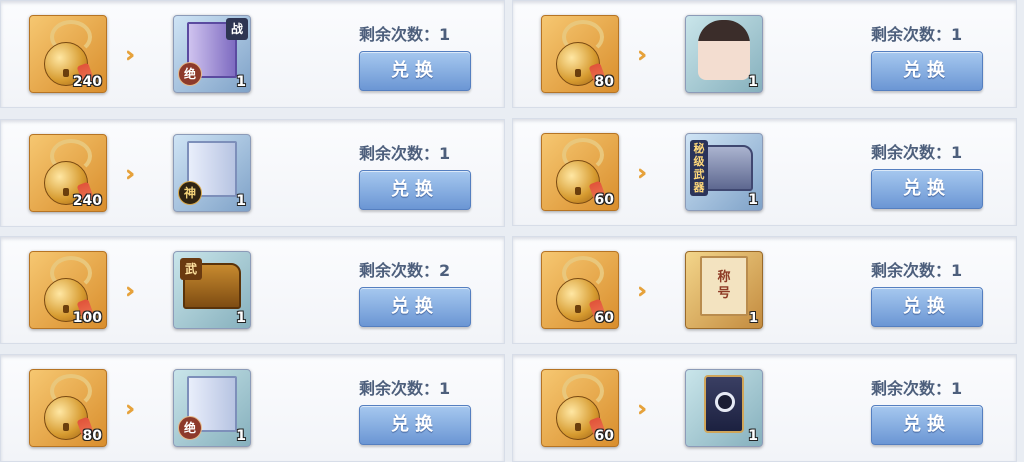 The image size is (1024, 462). What do you see at coordinates (252, 408) in the screenshot?
I see `exchange-row: 80 ›› 绝 1 剩余次数：1 兑换` at bounding box center [252, 408].